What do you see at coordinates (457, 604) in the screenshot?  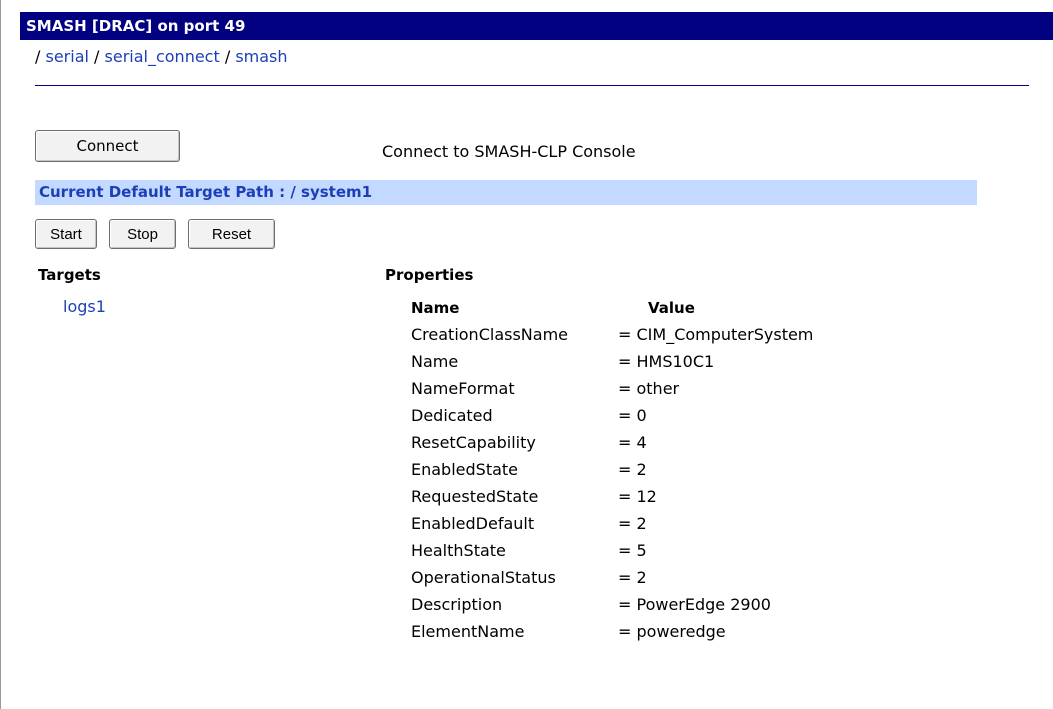 I see `property-name: Description` at bounding box center [457, 604].